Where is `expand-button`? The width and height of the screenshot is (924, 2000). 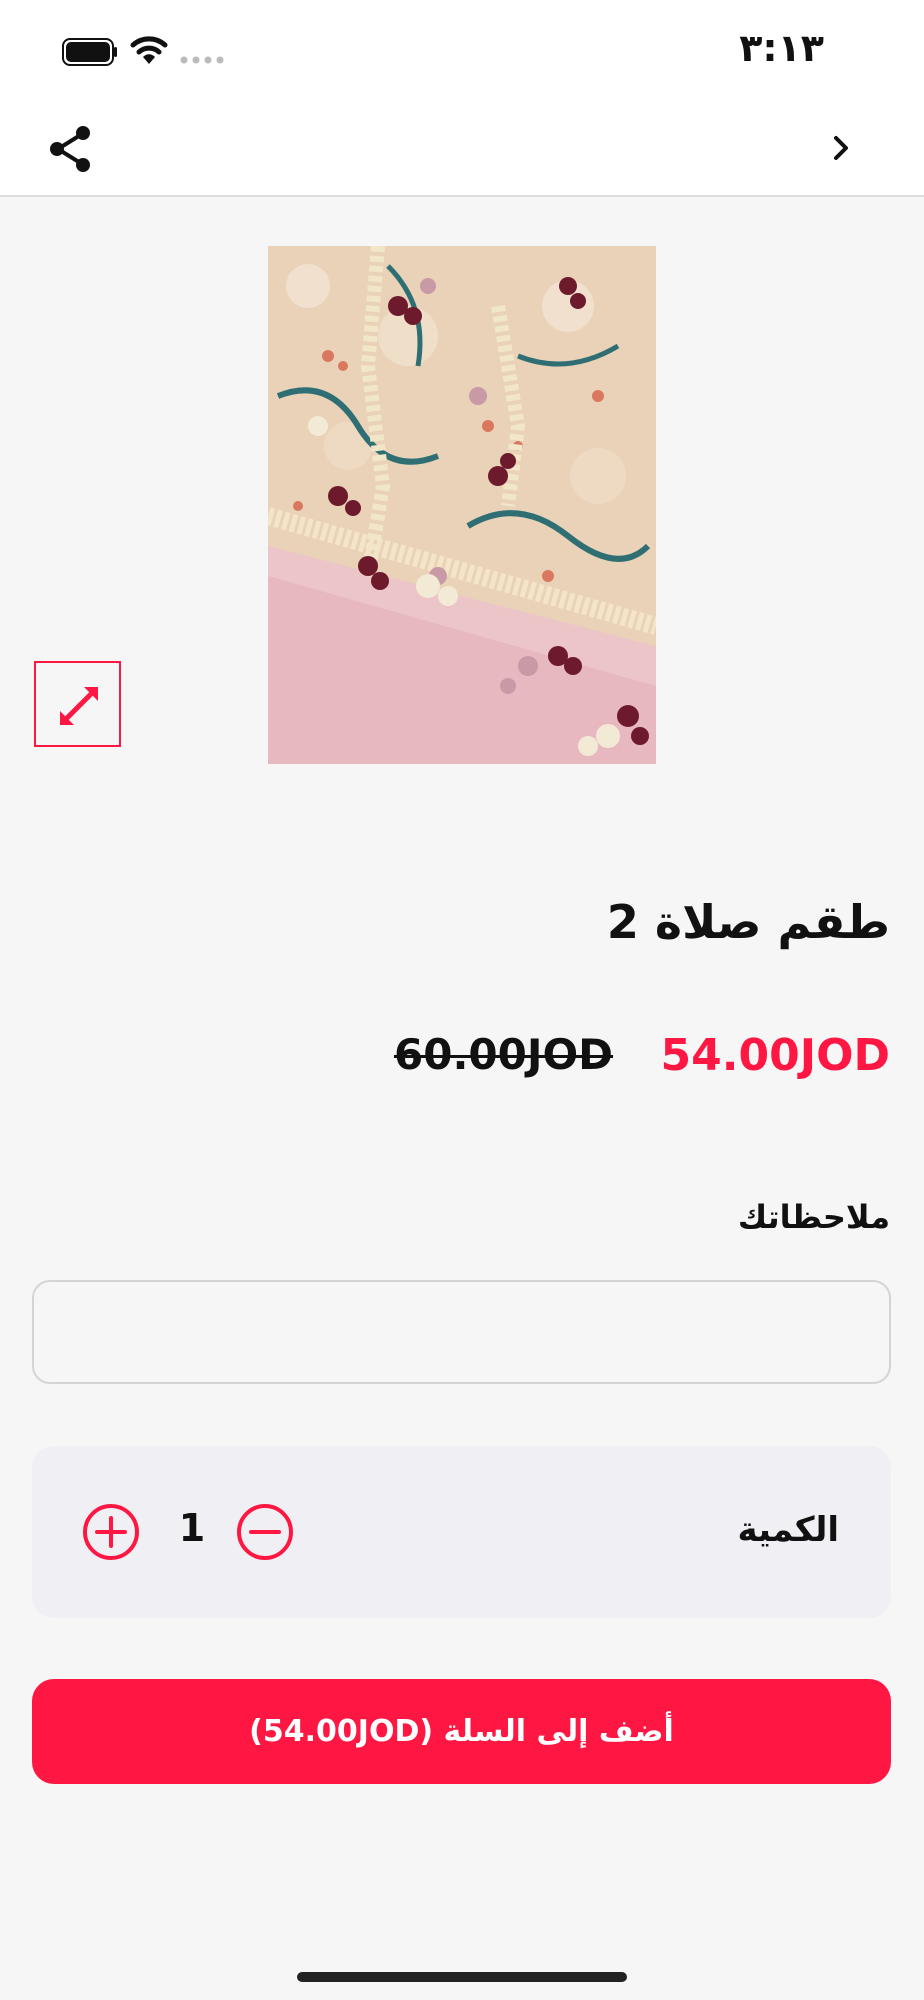 expand-button is located at coordinates (77, 704).